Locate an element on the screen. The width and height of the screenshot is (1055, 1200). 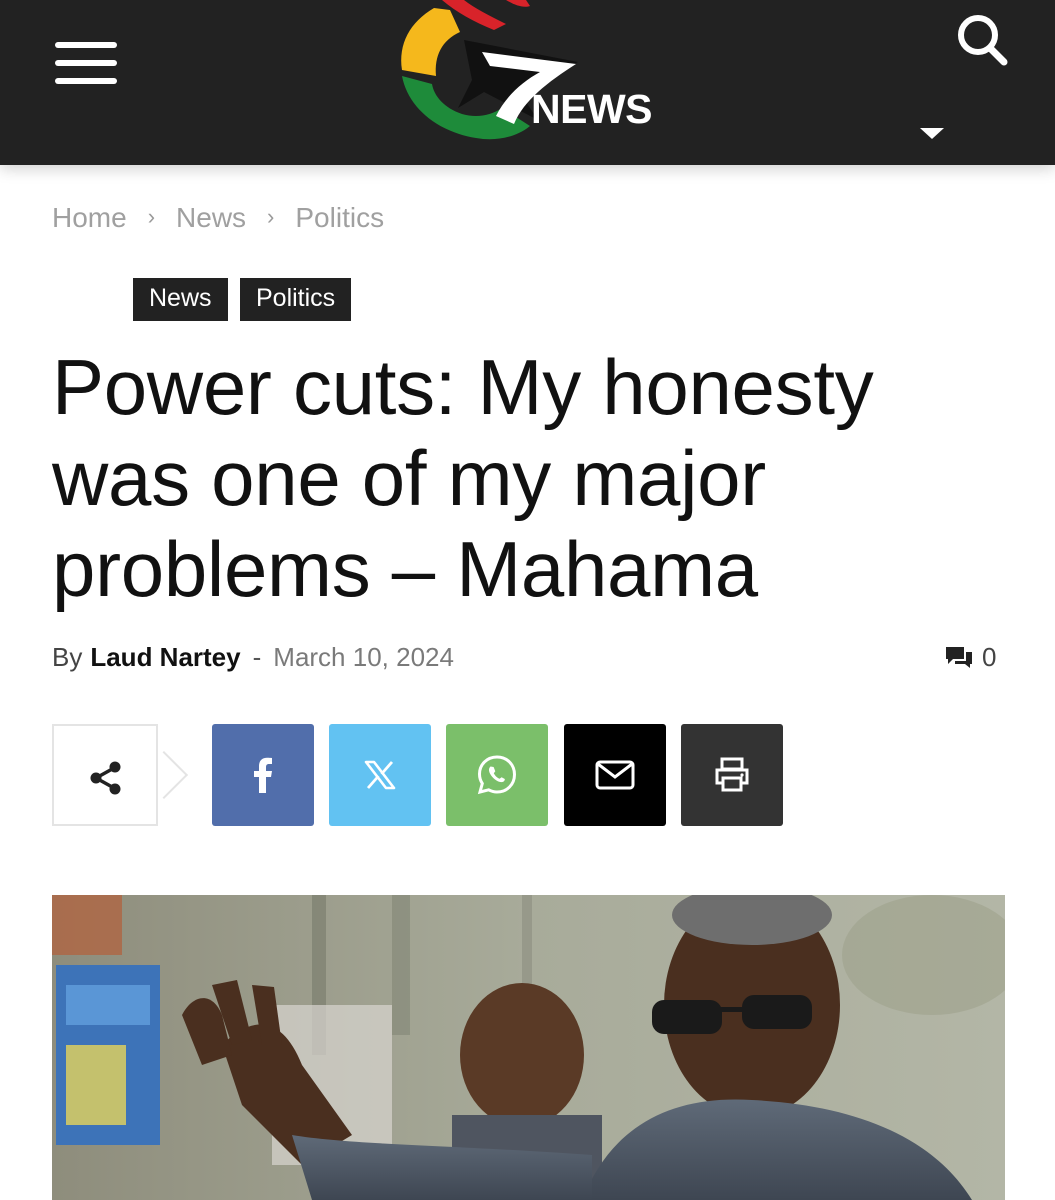
article-title-line: Power cuts: My honesty is located at coordinates (463, 387).